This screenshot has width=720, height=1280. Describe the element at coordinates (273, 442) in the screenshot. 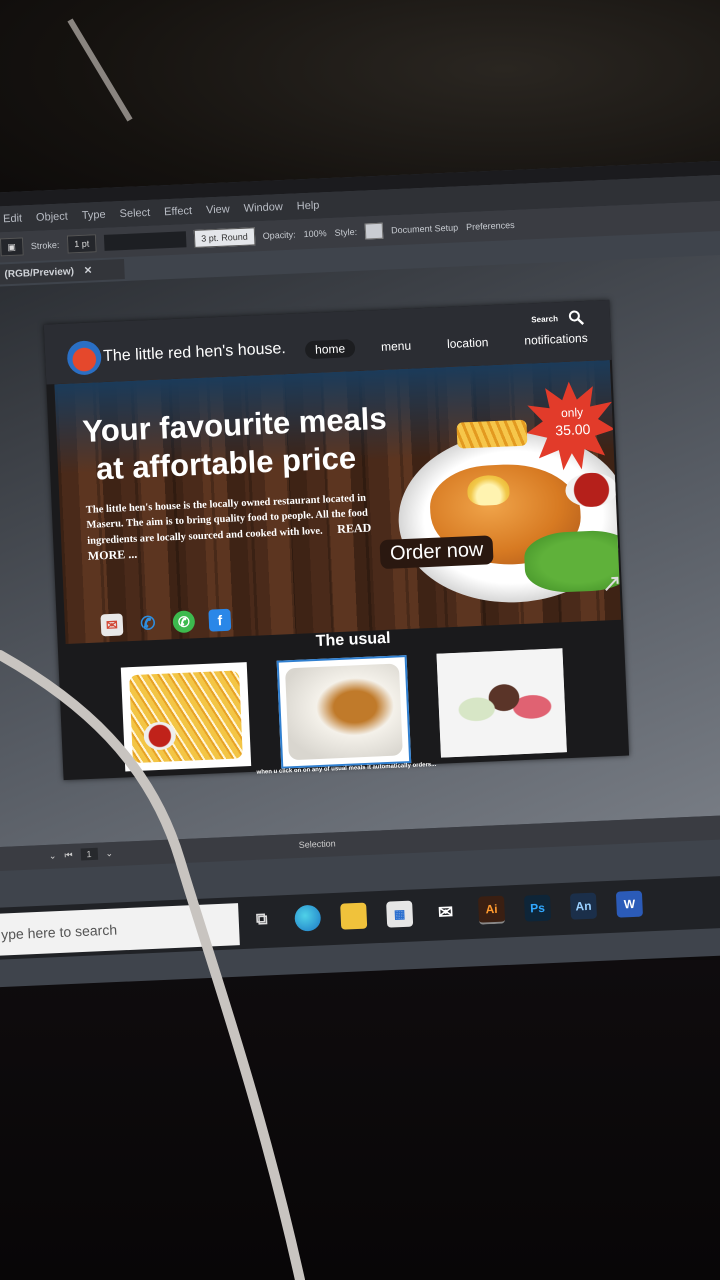

I see `hero-headline: Your favourite meals at affortable price` at that location.